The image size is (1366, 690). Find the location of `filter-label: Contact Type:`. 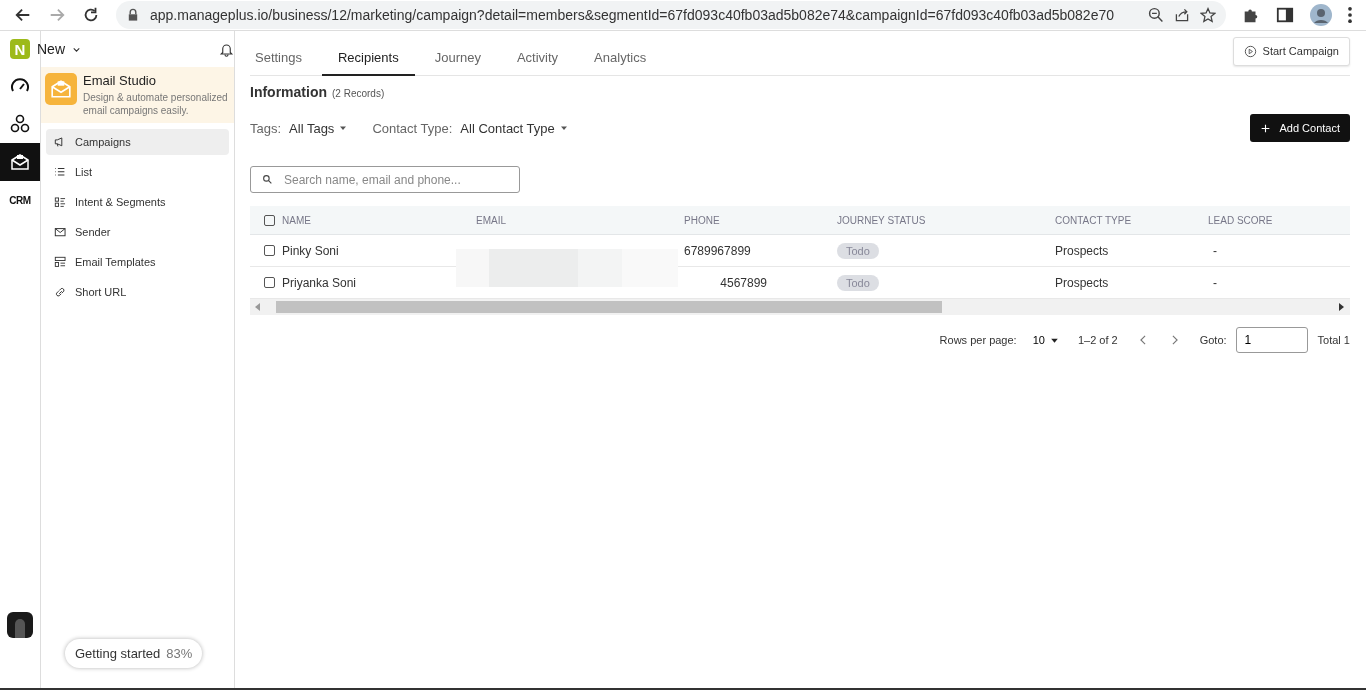

filter-label: Contact Type: is located at coordinates (412, 128).